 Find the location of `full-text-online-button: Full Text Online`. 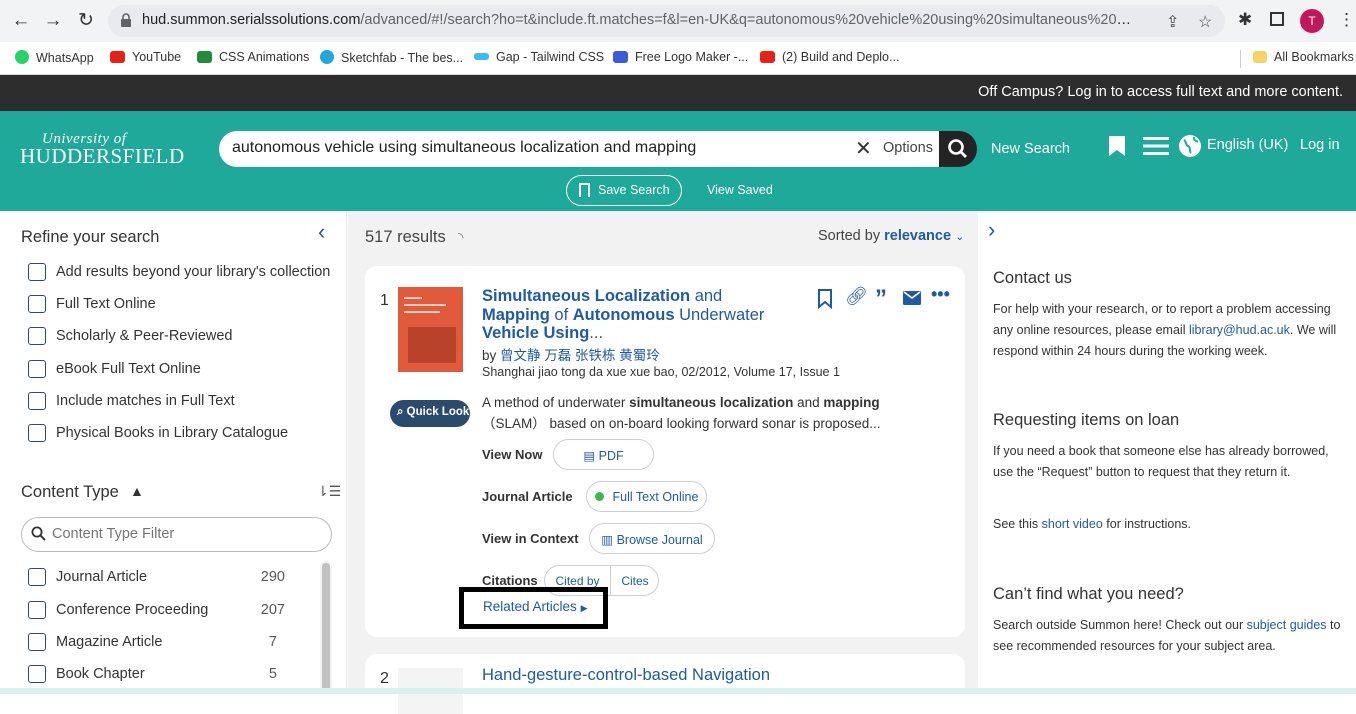

full-text-online-button: Full Text Online is located at coordinates (646, 496).